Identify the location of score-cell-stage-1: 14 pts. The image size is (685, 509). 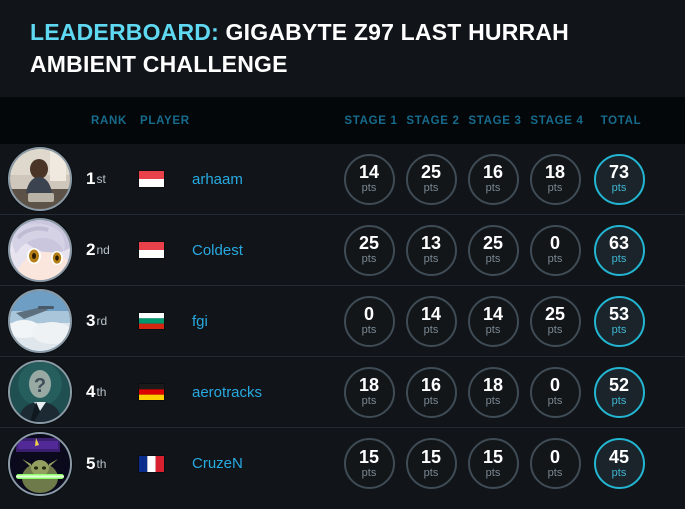
(369, 179).